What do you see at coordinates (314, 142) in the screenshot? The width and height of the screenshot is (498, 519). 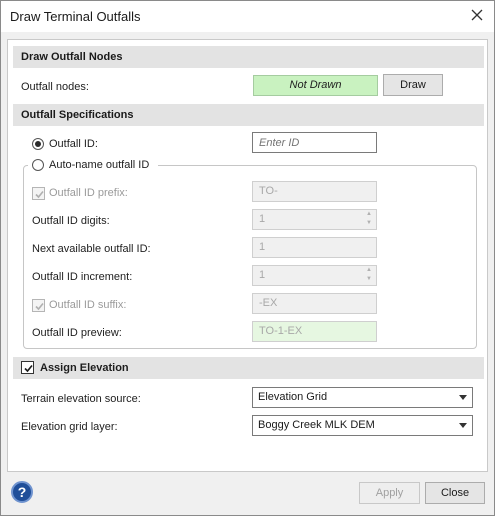 I see `outfall-id-input` at bounding box center [314, 142].